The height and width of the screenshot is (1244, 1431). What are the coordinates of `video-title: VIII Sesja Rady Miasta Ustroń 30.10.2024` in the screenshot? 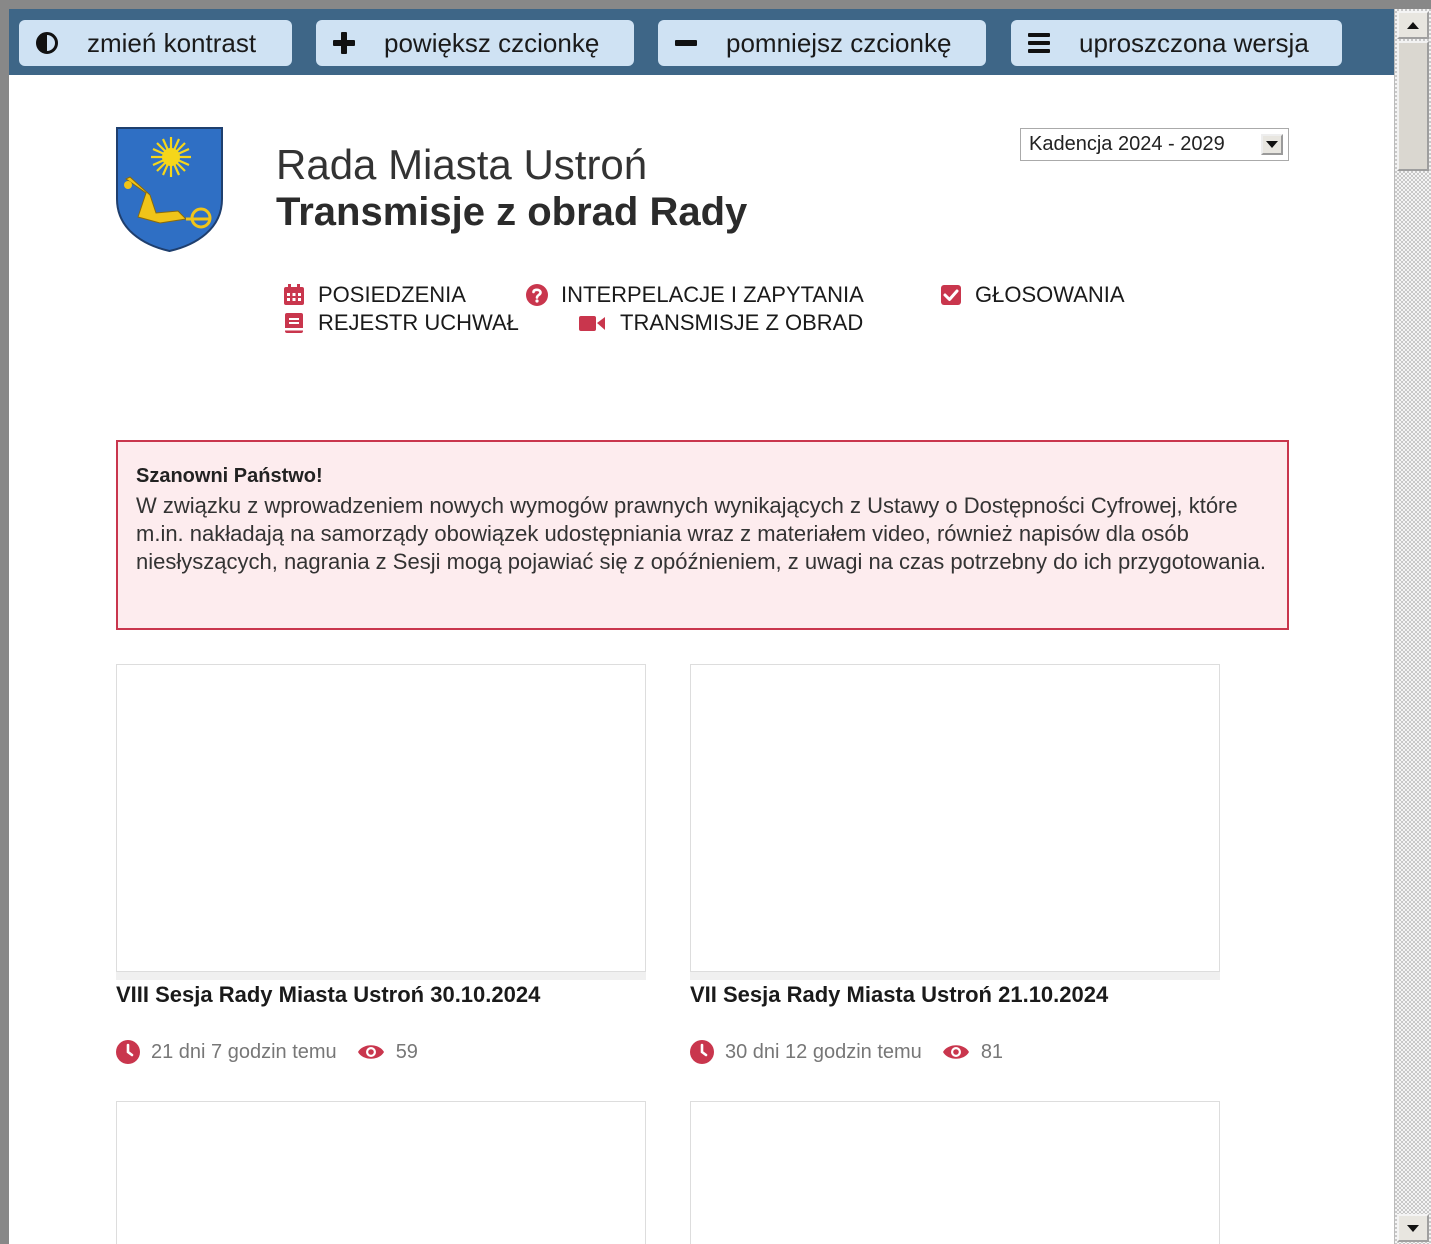 It's located at (328, 995).